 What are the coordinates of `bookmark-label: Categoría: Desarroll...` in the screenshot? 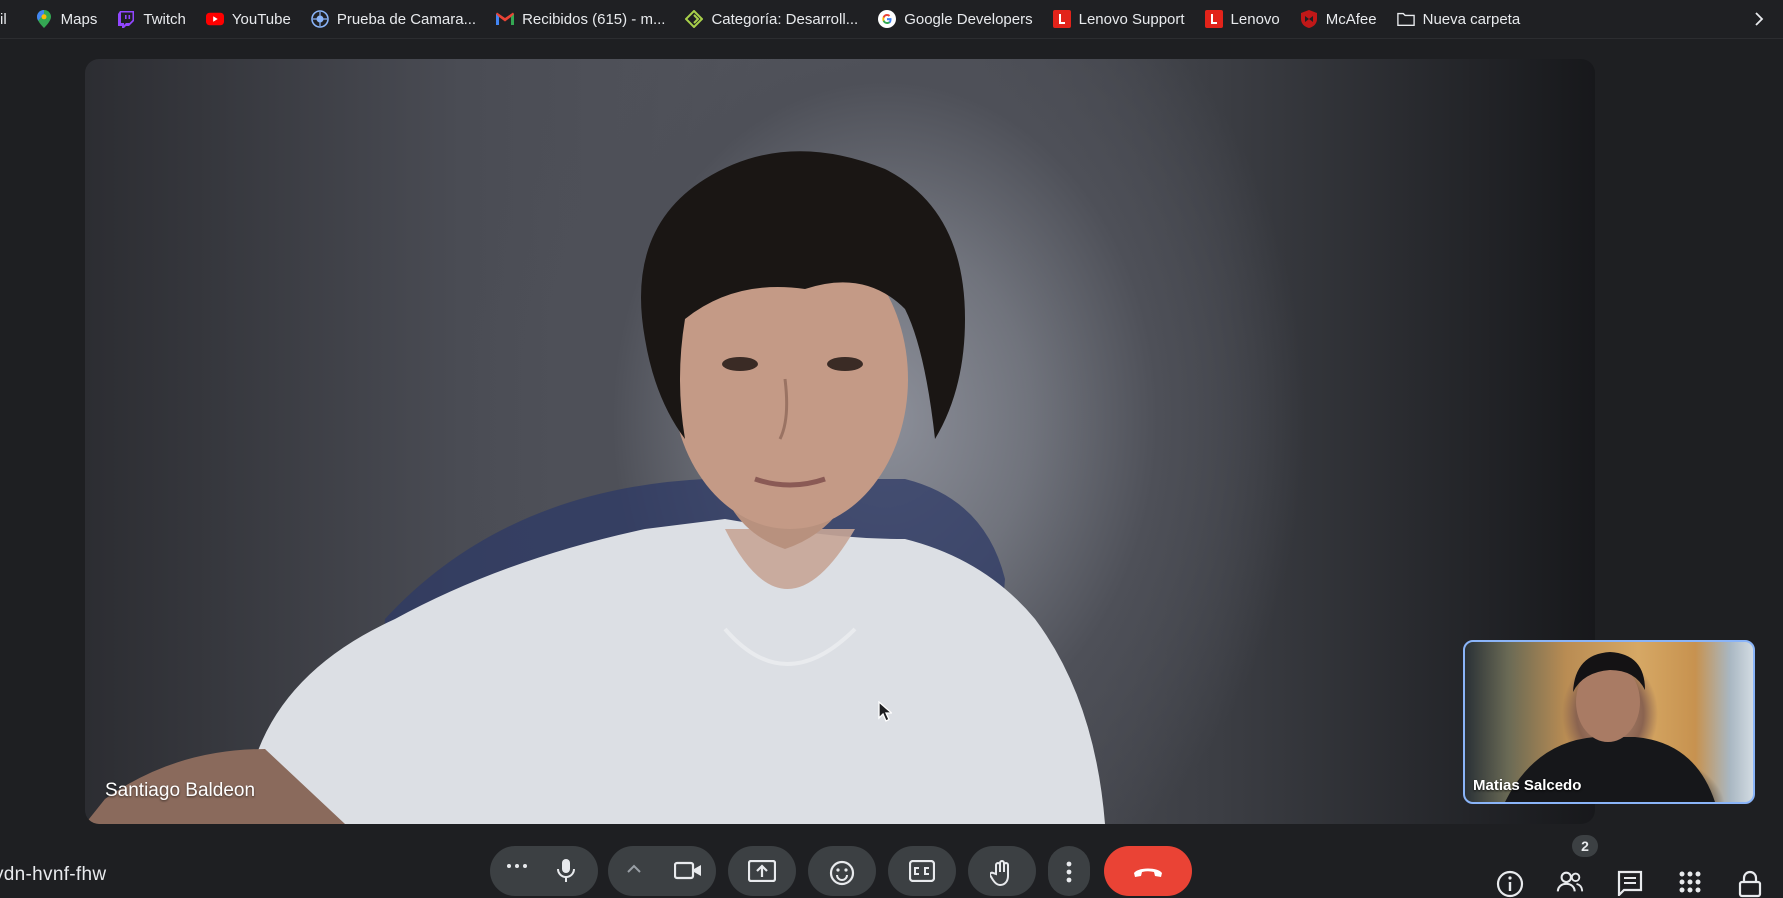 It's located at (785, 19).